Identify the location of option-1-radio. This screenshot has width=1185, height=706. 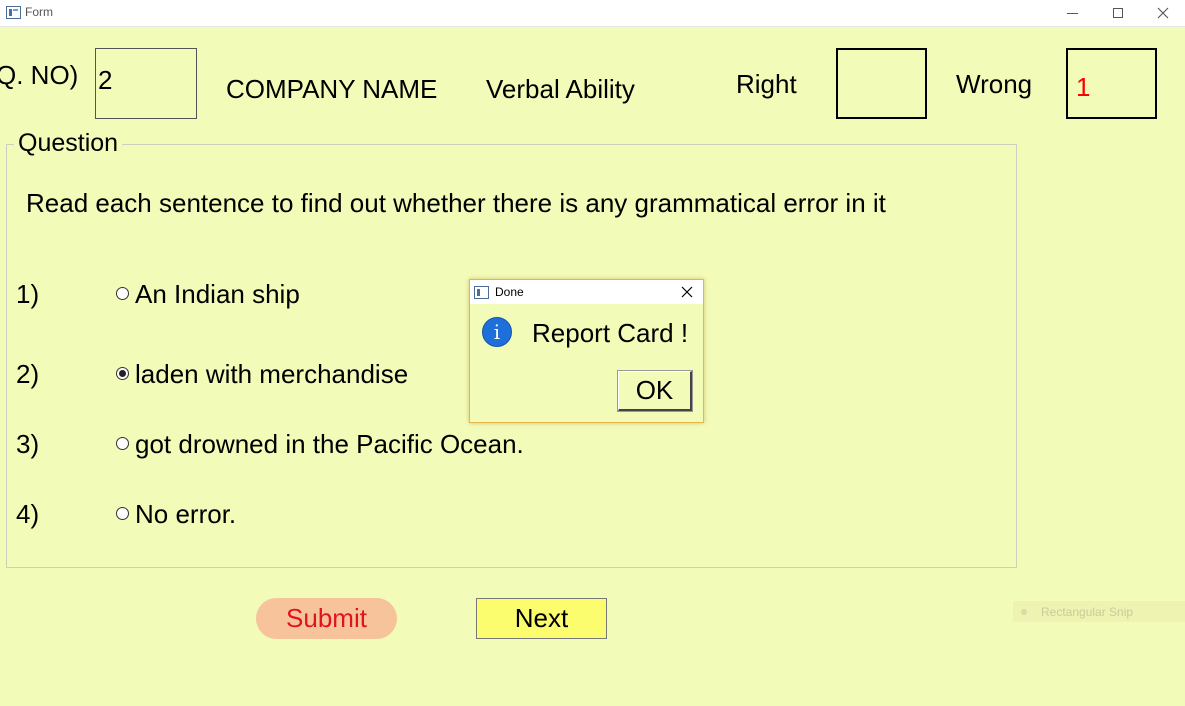
(122, 293).